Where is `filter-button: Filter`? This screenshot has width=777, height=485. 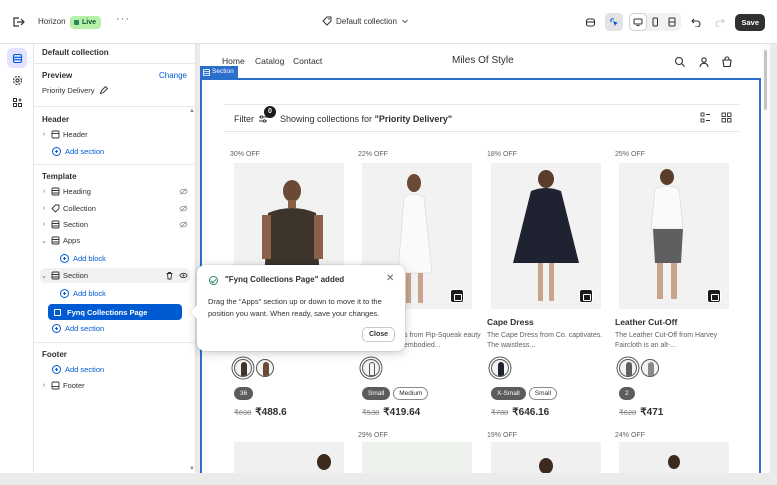
filter-button: Filter is located at coordinates (244, 119).